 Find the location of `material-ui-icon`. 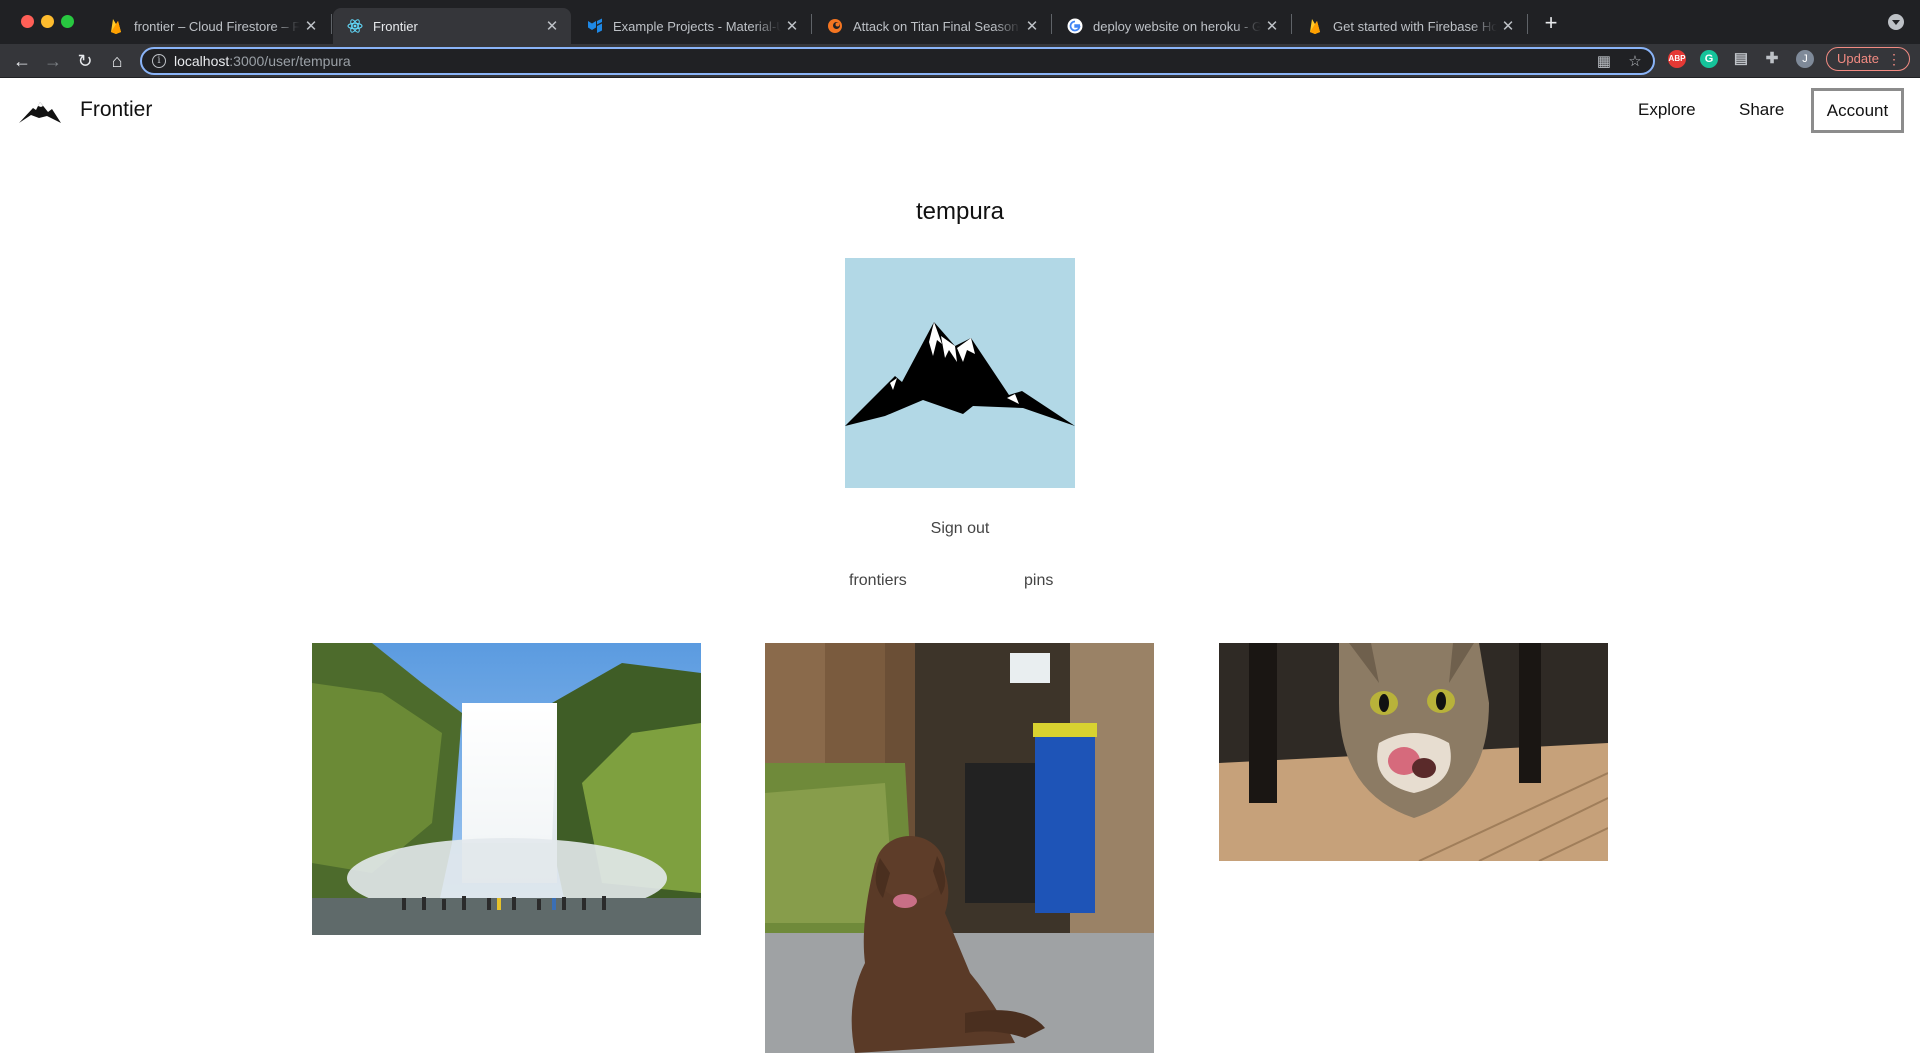

material-ui-icon is located at coordinates (595, 25).